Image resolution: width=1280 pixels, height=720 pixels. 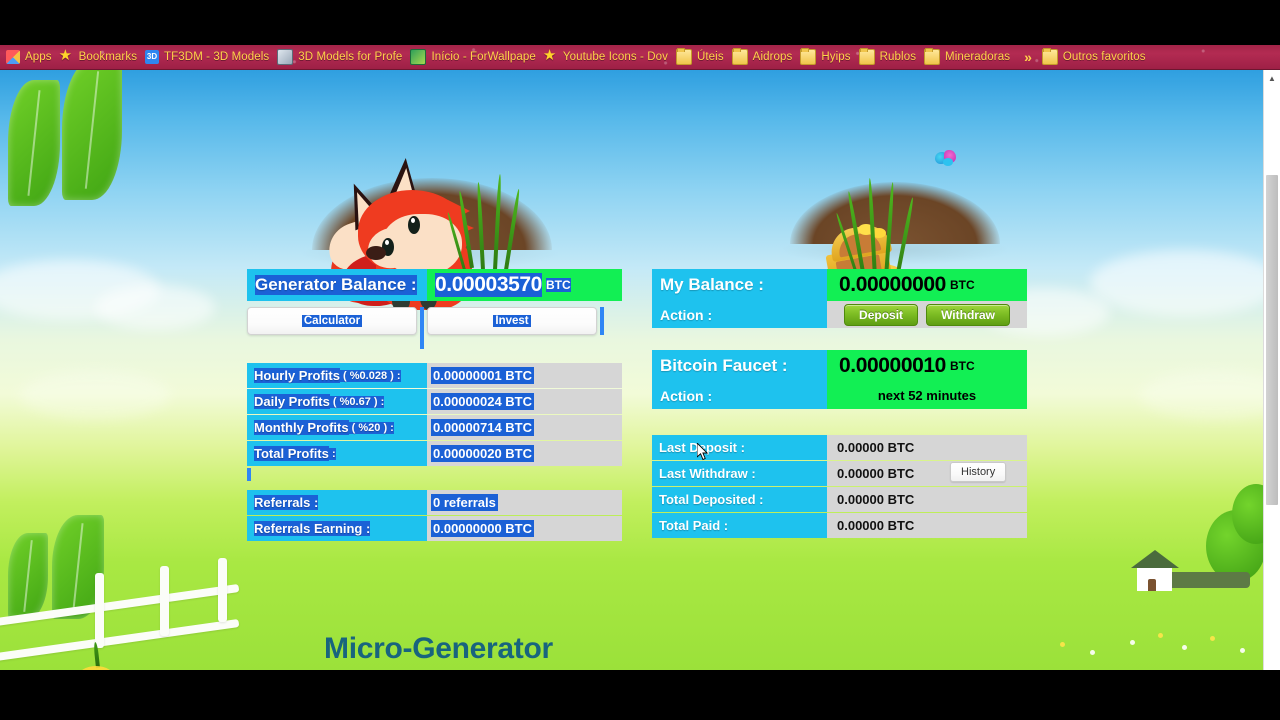 I want to click on generator-action-buttons: Calculator Invest, so click(x=436, y=328).